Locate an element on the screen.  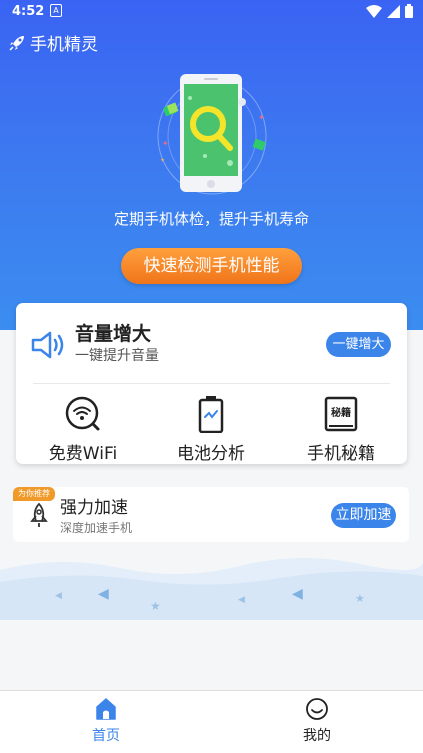
status-icons is located at coordinates (389, 11).